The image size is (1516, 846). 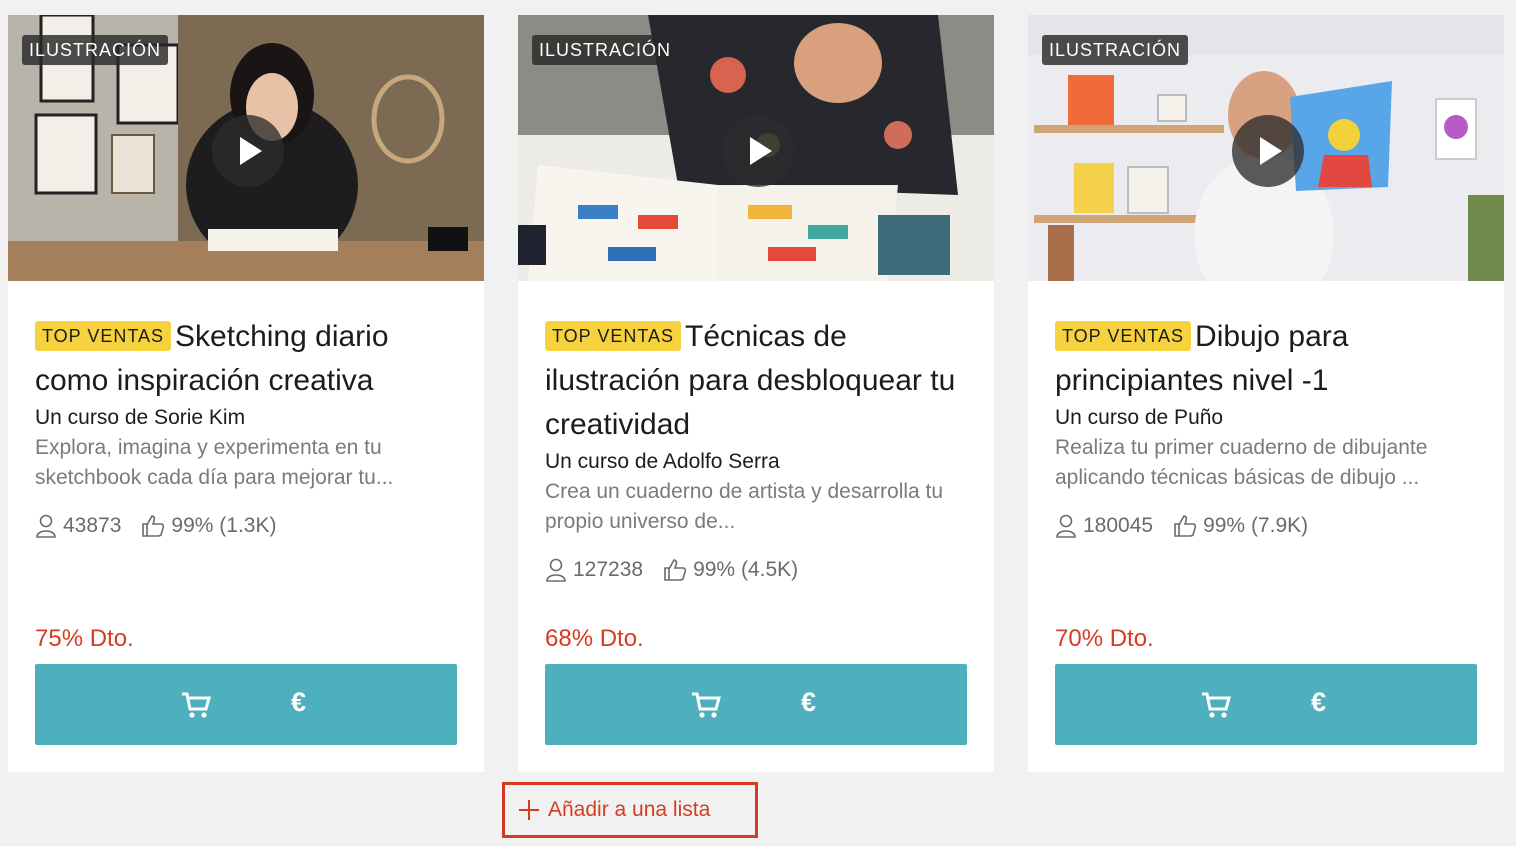 I want to click on course-stats: 43873 99% (1.3K), so click(x=247, y=526).